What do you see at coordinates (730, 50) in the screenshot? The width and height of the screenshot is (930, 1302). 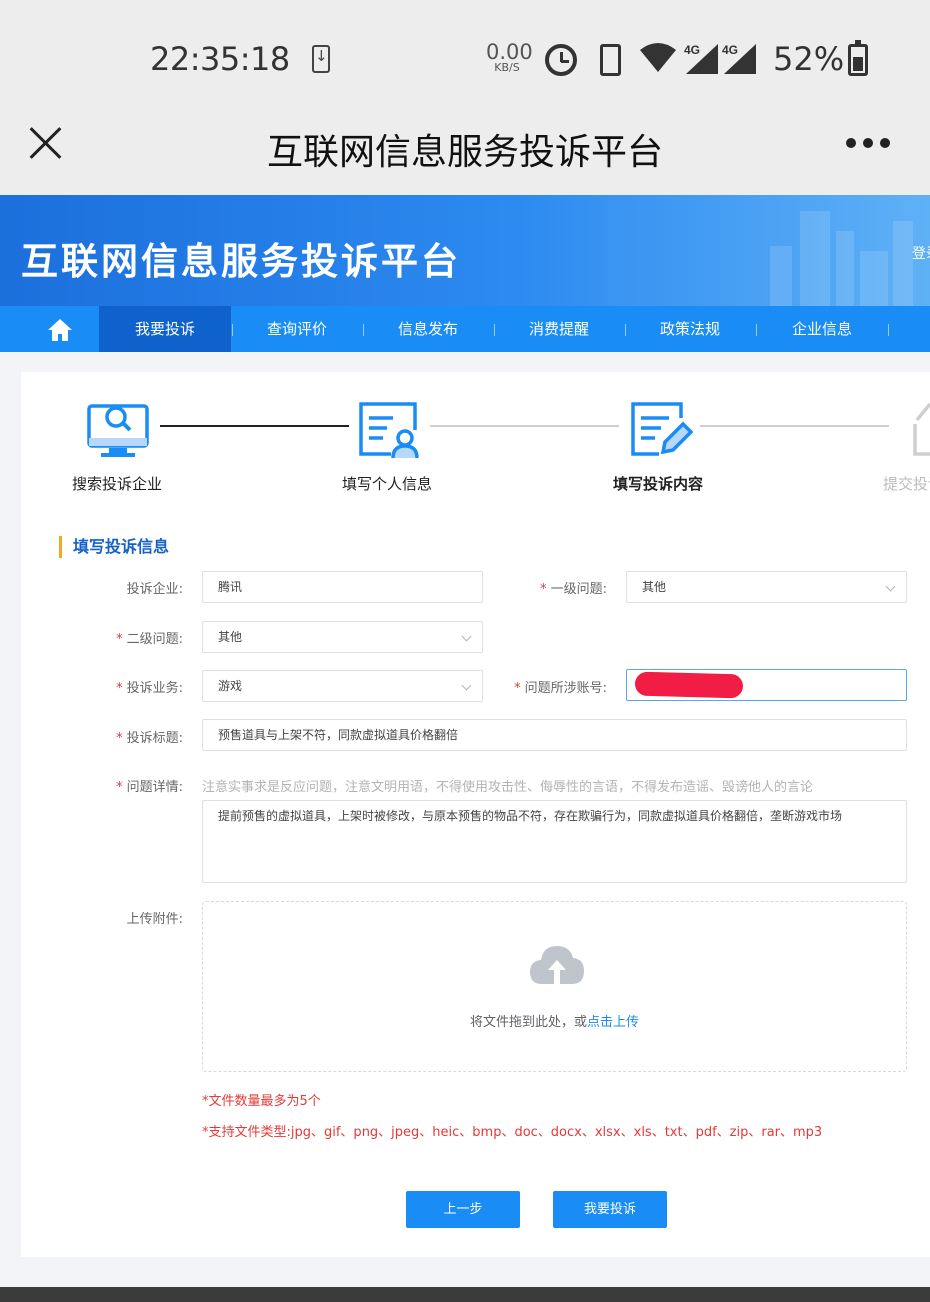 I see `network-label-2: 4G` at bounding box center [730, 50].